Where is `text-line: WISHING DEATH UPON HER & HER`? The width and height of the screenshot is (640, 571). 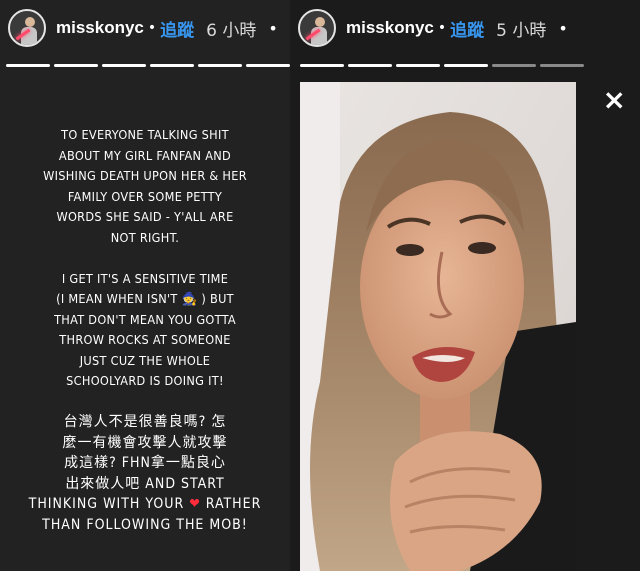 text-line: WISHING DEATH UPON HER & HER is located at coordinates (145, 175).